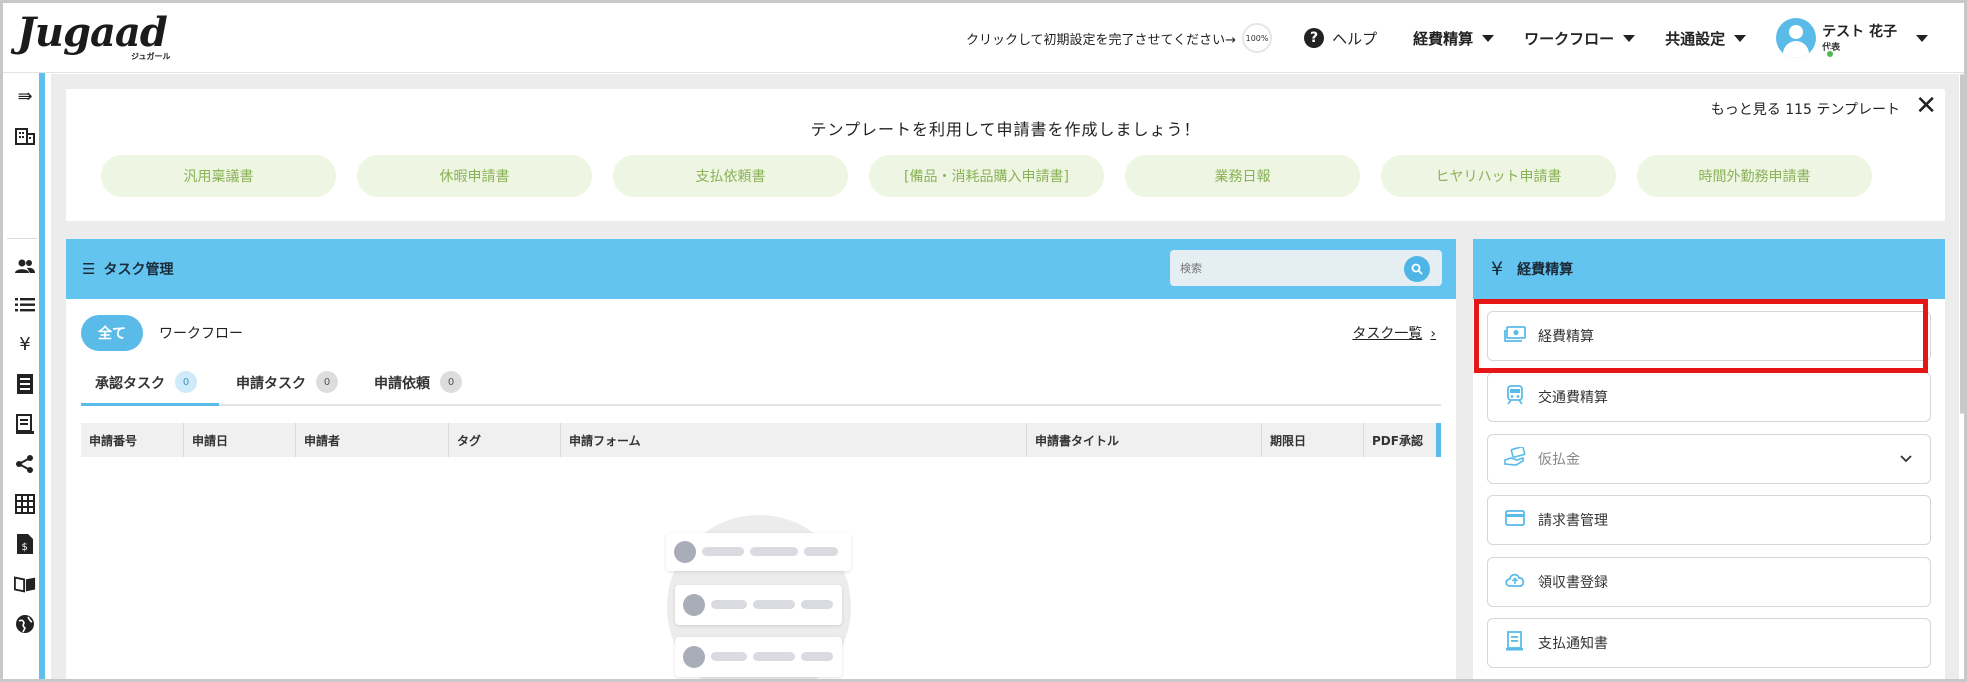 Image resolution: width=1967 pixels, height=682 pixels. What do you see at coordinates (505, 440) in the screenshot?
I see `column-header: タグ` at bounding box center [505, 440].